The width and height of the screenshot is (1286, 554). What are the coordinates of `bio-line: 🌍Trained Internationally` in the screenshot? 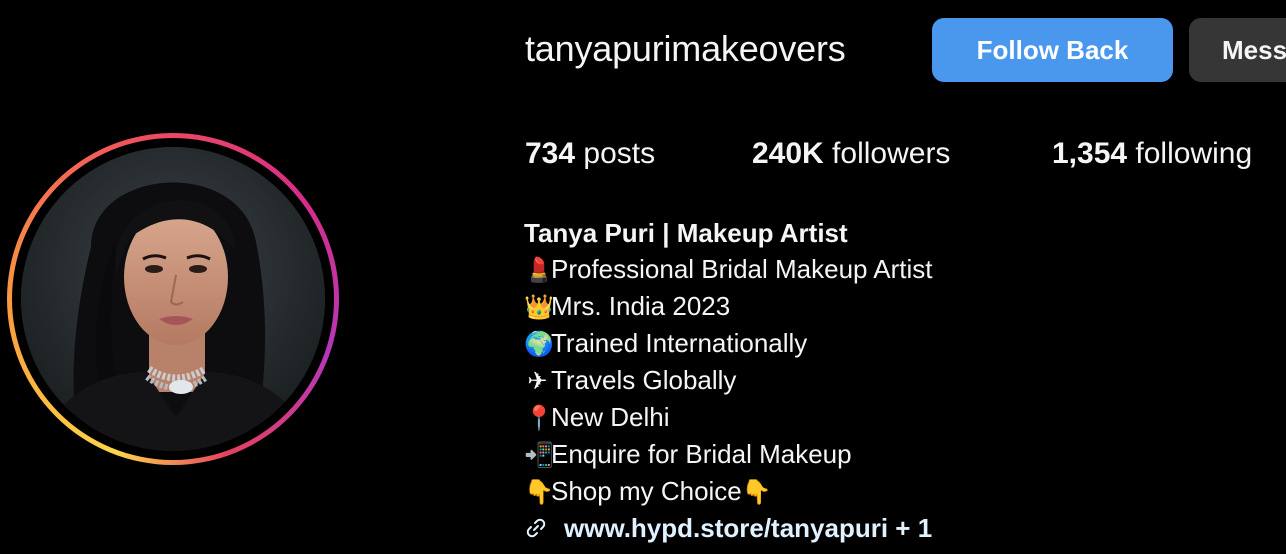 It's located at (728, 343).